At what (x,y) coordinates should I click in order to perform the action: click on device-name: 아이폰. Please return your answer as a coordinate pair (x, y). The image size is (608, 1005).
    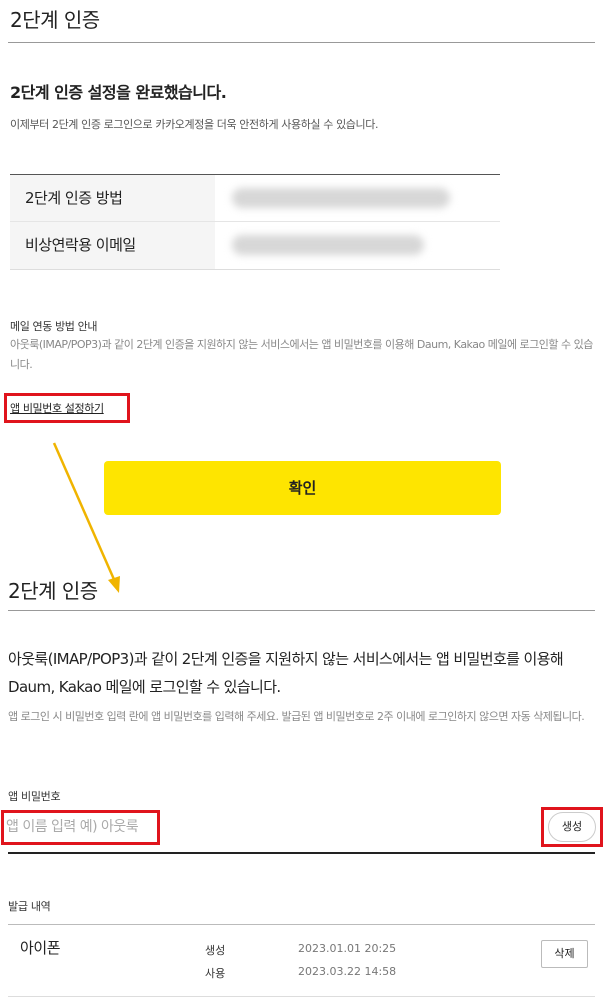
    Looking at the image, I should click on (40, 948).